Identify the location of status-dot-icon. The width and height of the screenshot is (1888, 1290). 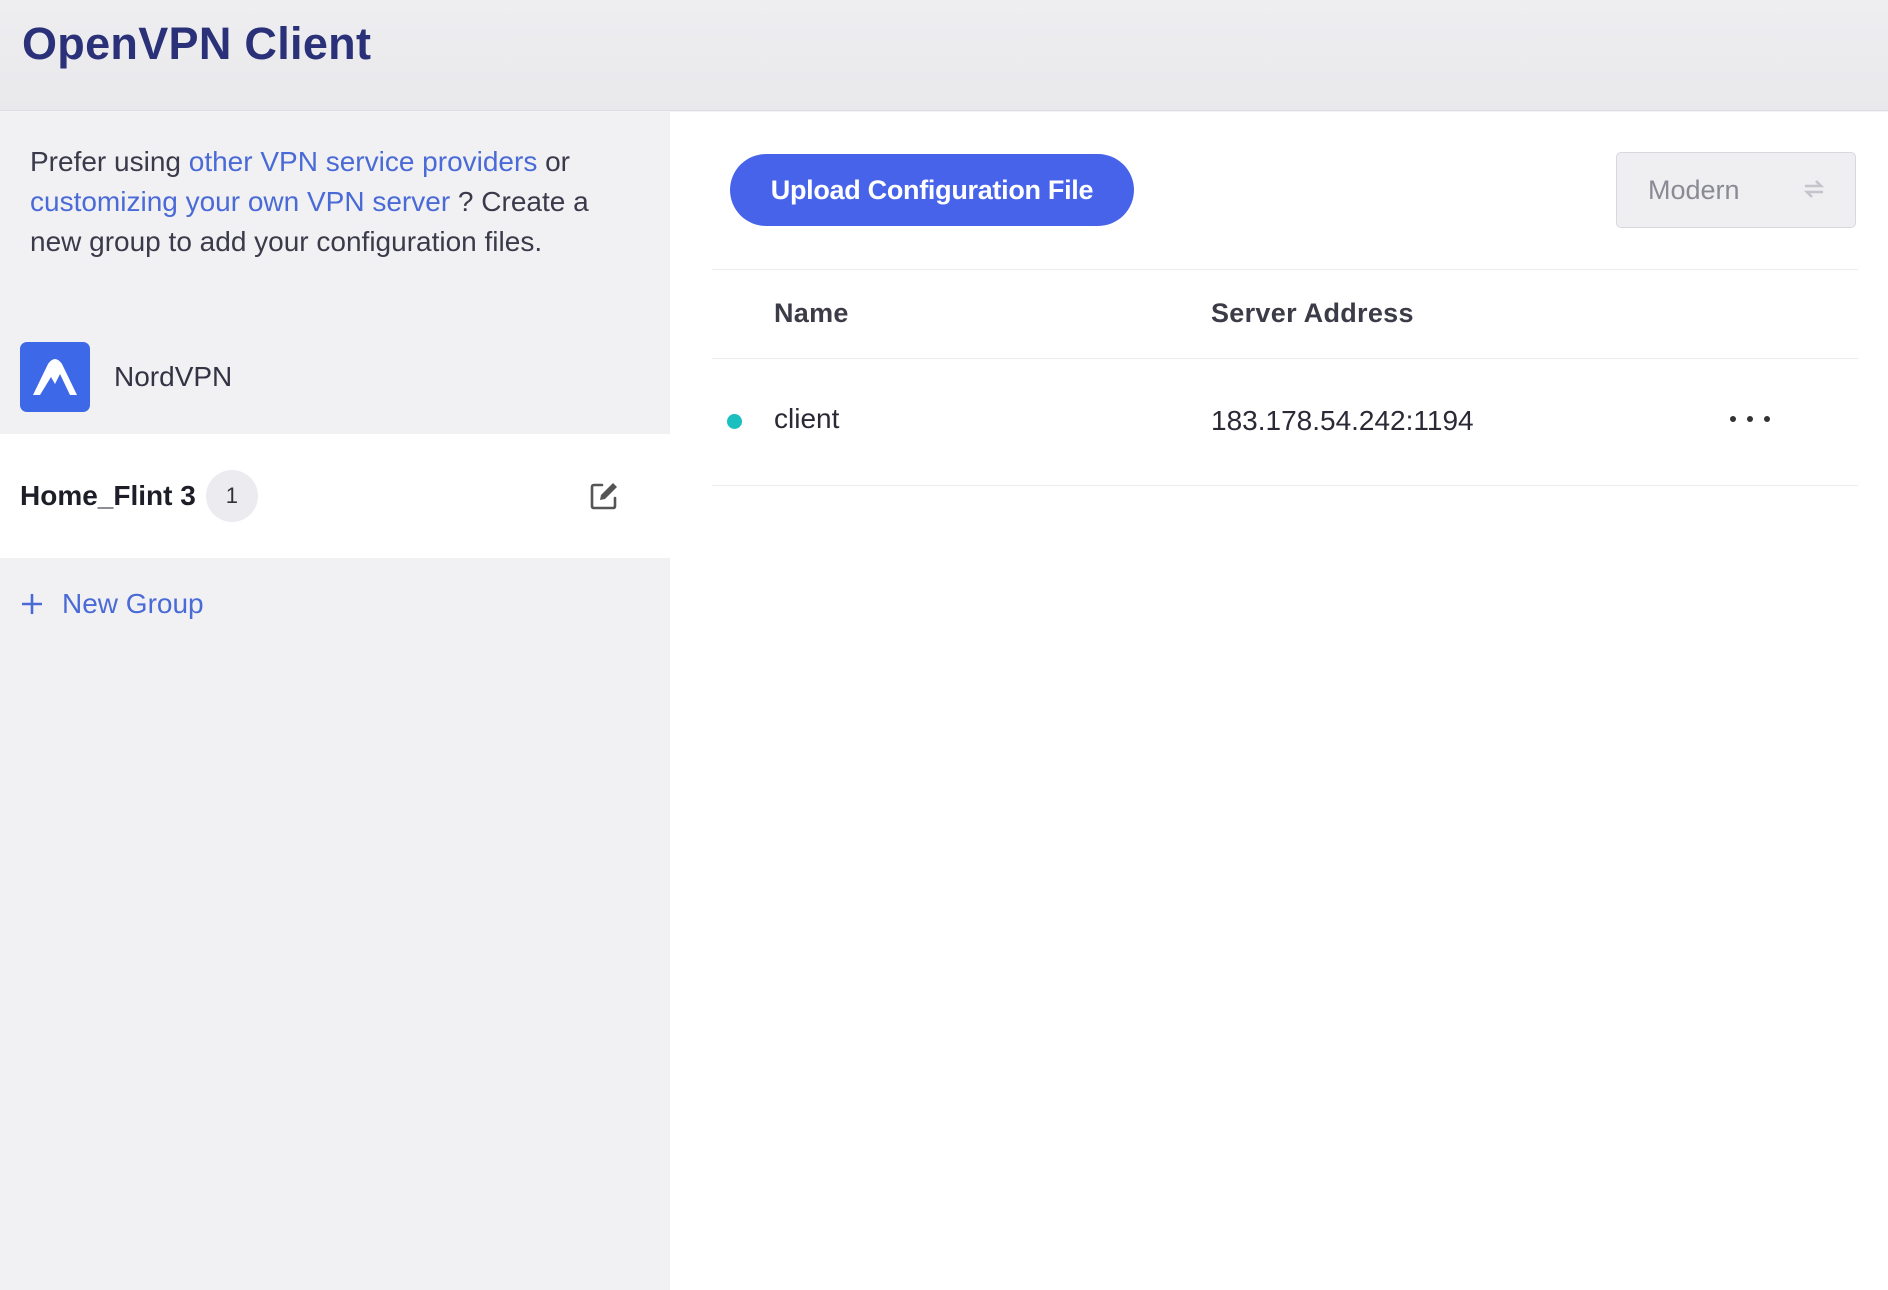
(734, 421).